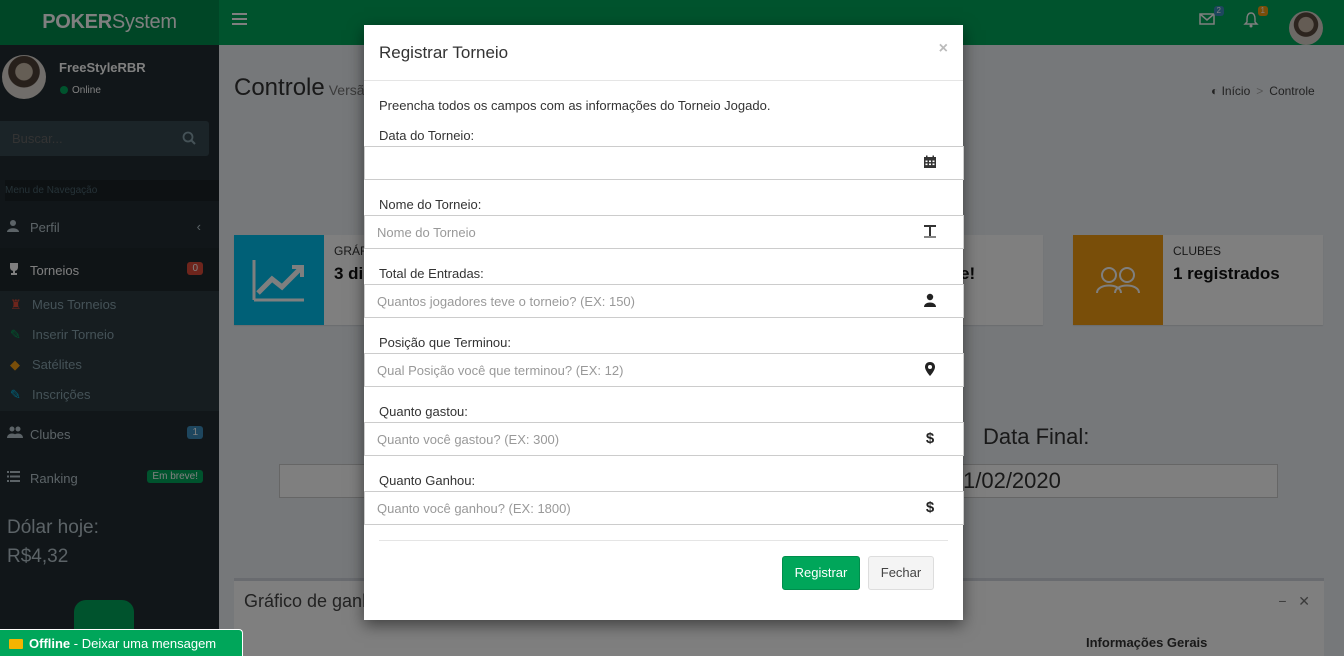 This screenshot has height=656, width=1344. I want to click on close-icon: ×, so click(943, 49).